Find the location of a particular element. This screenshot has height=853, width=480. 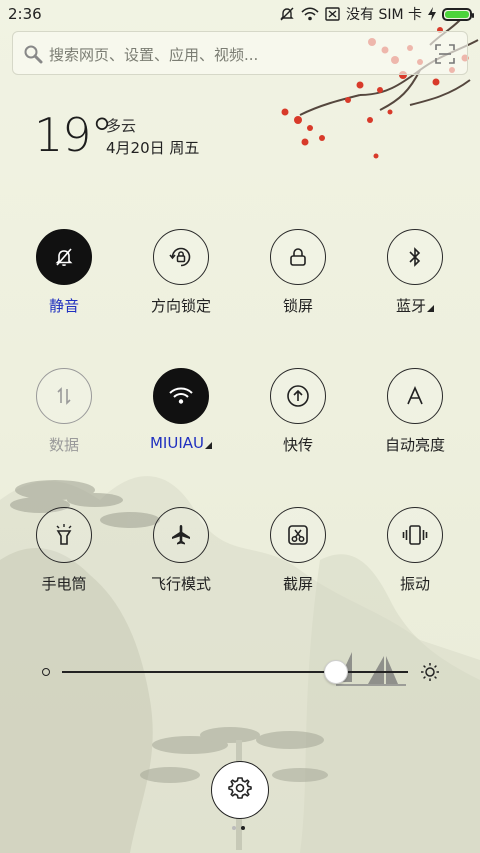

flashlight-icon is located at coordinates (64, 535).